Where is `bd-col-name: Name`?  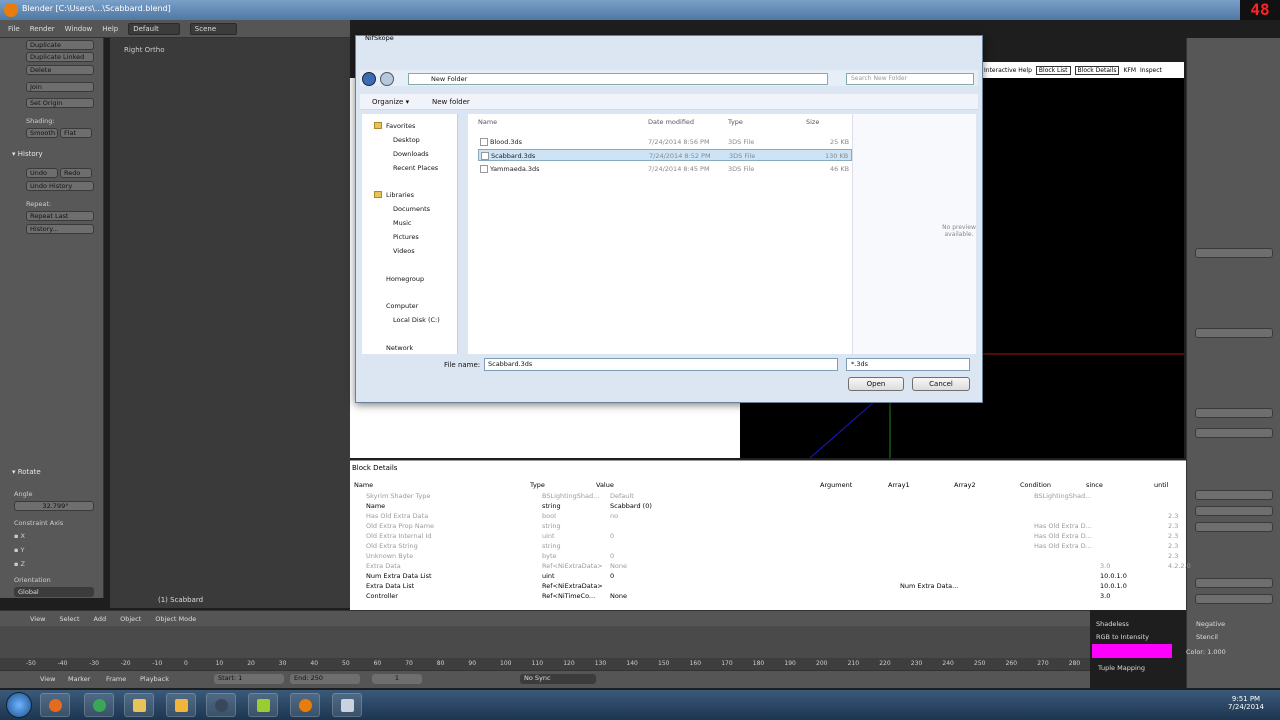 bd-col-name: Name is located at coordinates (363, 485).